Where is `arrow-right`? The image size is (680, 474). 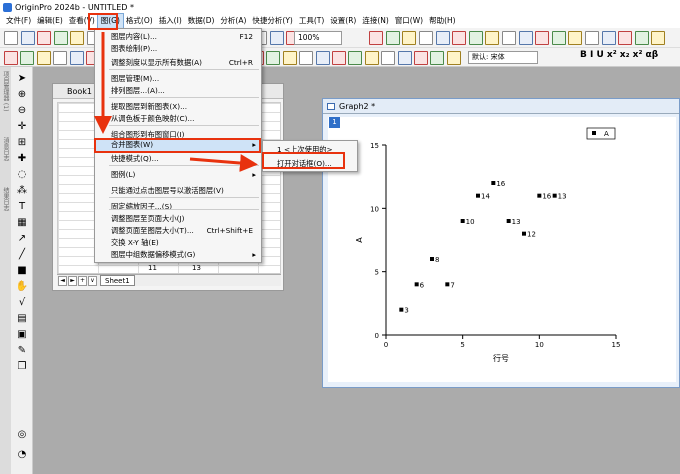
arrow-right is located at coordinates (223, 163).